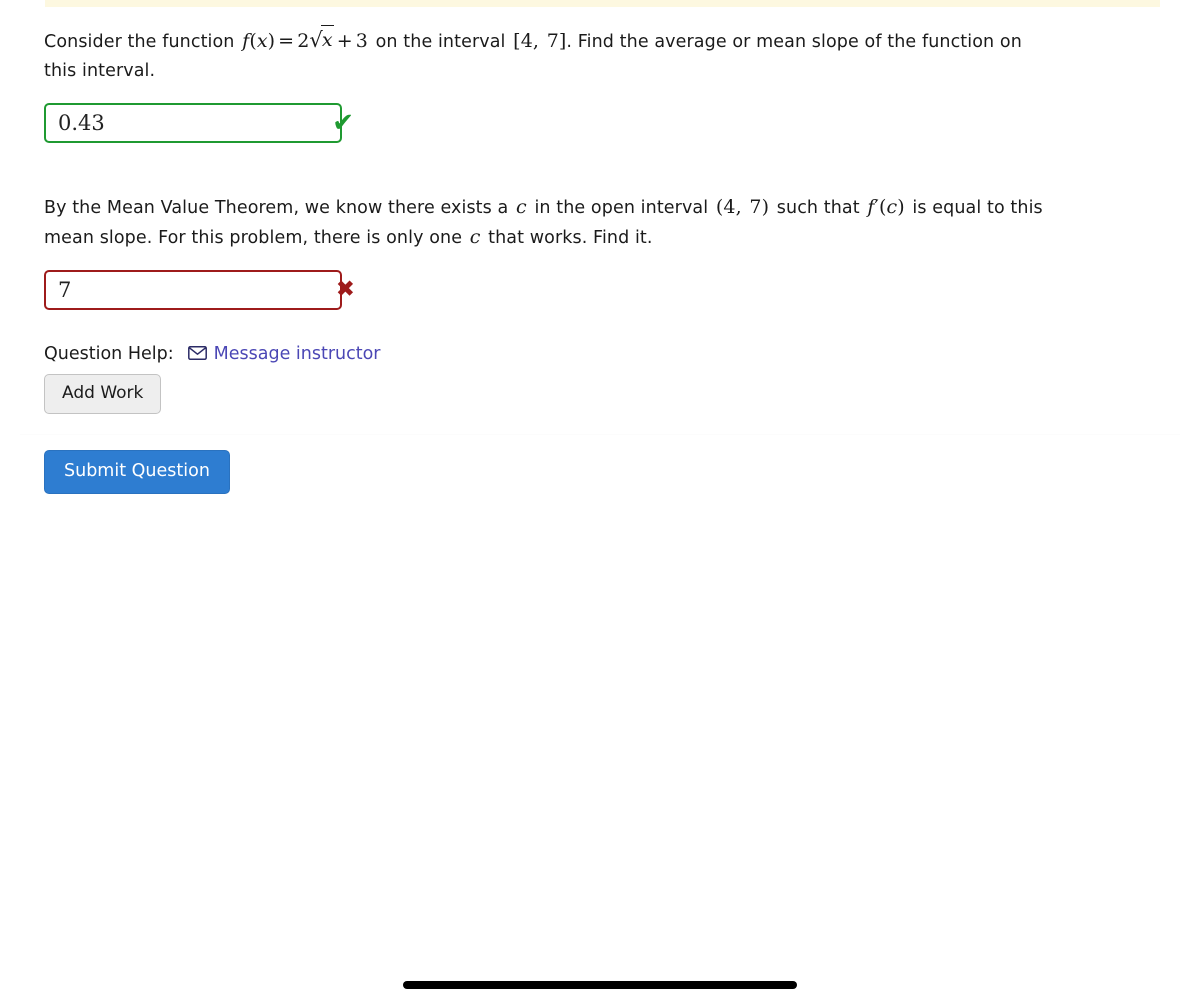 This screenshot has width=1200, height=1003. What do you see at coordinates (621, 208) in the screenshot?
I see `mvt-text-2: in the open interval` at bounding box center [621, 208].